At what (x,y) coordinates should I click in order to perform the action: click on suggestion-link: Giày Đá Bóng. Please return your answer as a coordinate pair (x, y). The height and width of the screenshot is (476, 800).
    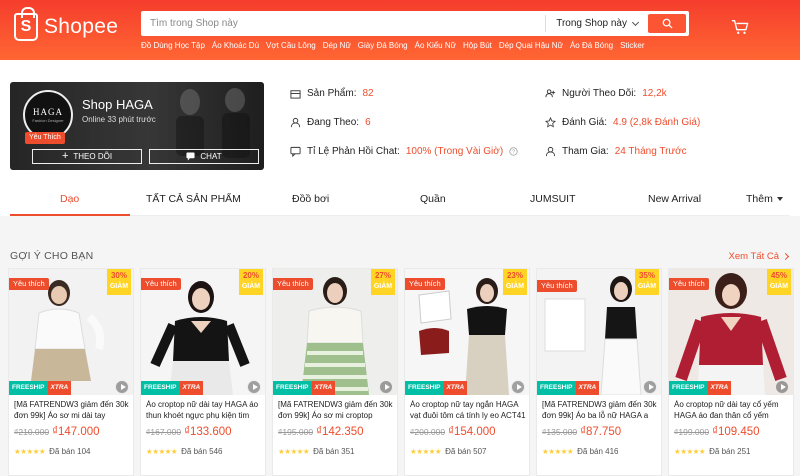
    Looking at the image, I should click on (383, 45).